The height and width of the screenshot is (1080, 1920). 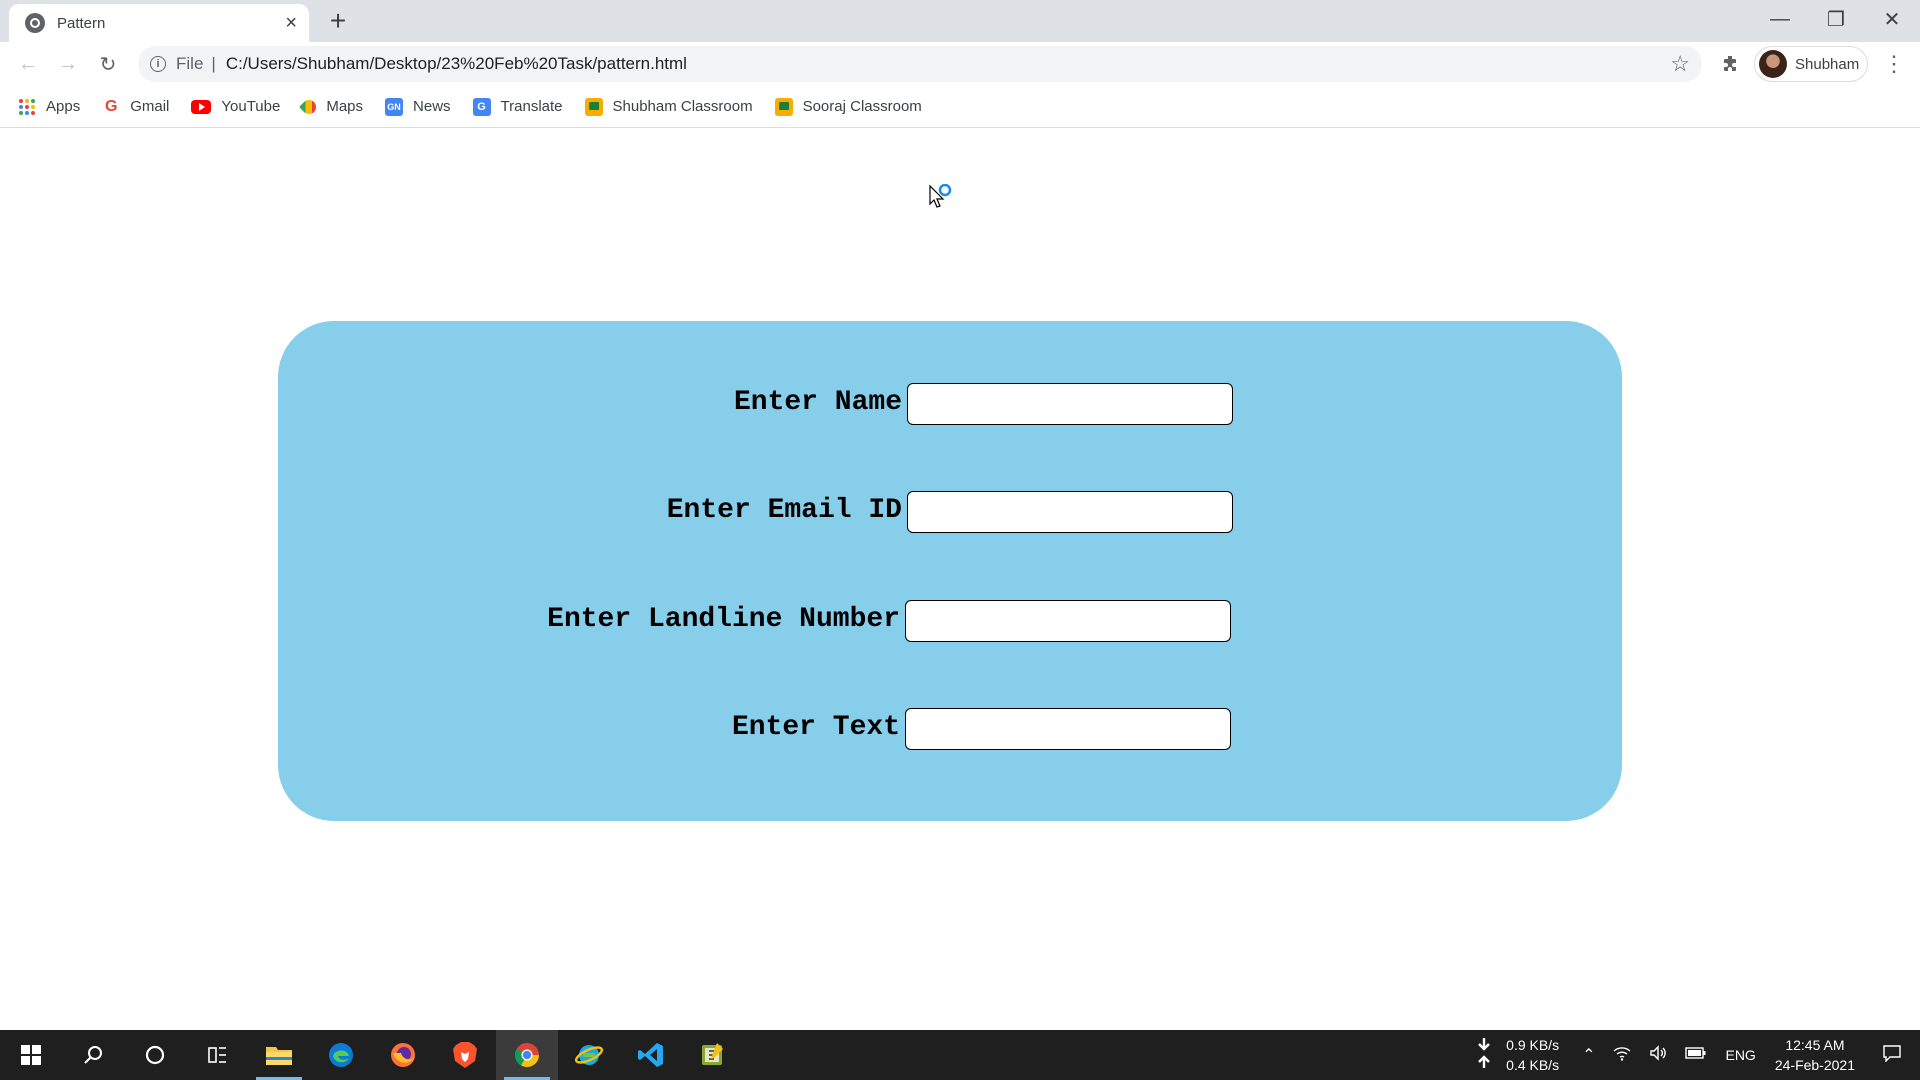 I want to click on bookmark-label: Apps, so click(x=63, y=106).